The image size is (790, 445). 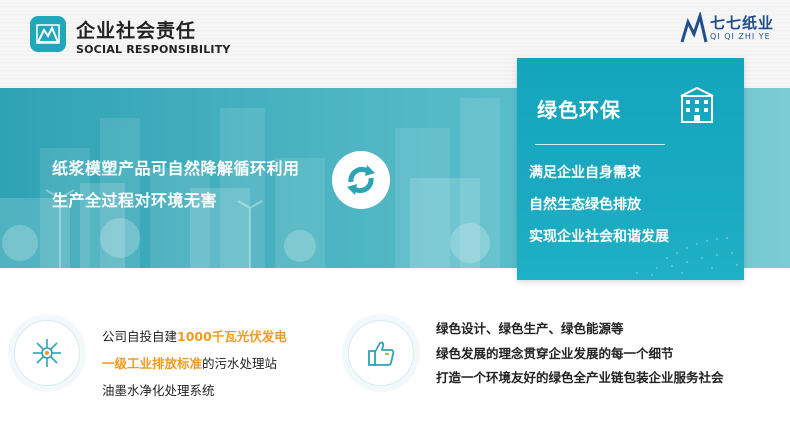 I want to click on recycle-icon, so click(x=361, y=180).